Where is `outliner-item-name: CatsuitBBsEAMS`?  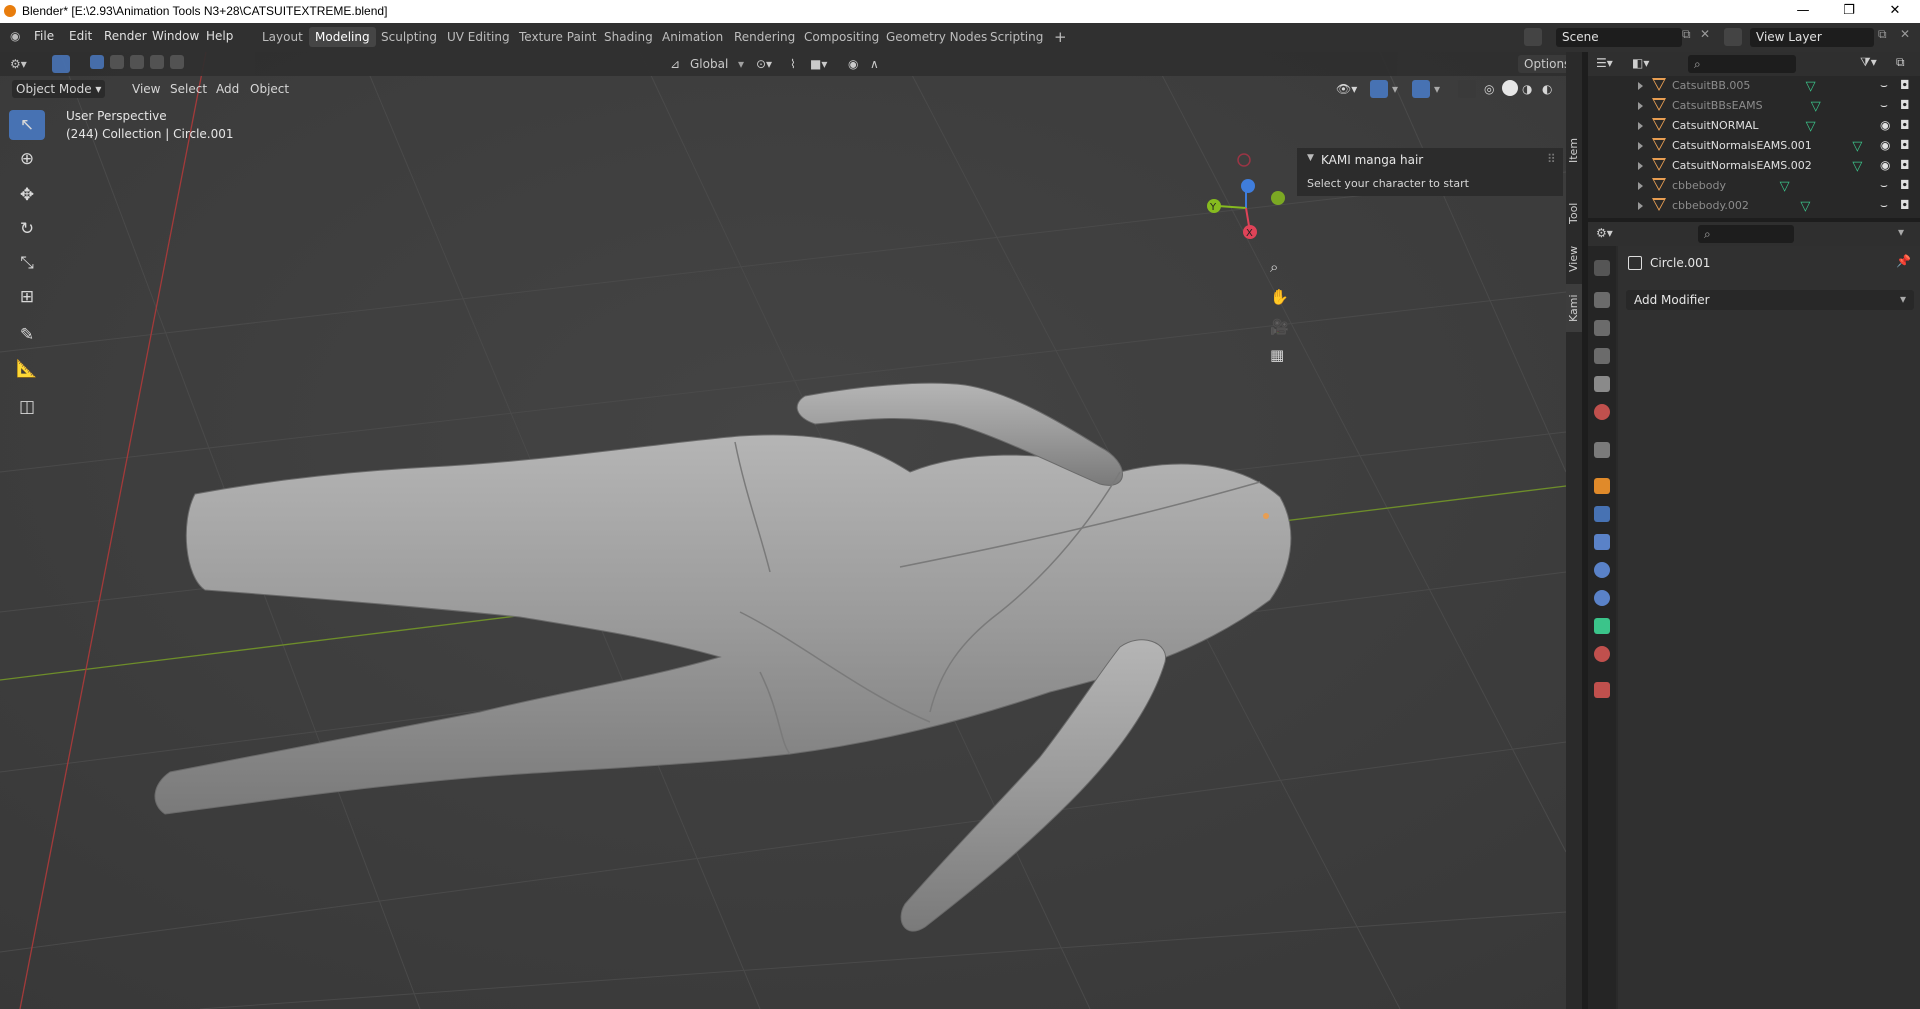 outliner-item-name: CatsuitBBsEAMS is located at coordinates (1717, 105).